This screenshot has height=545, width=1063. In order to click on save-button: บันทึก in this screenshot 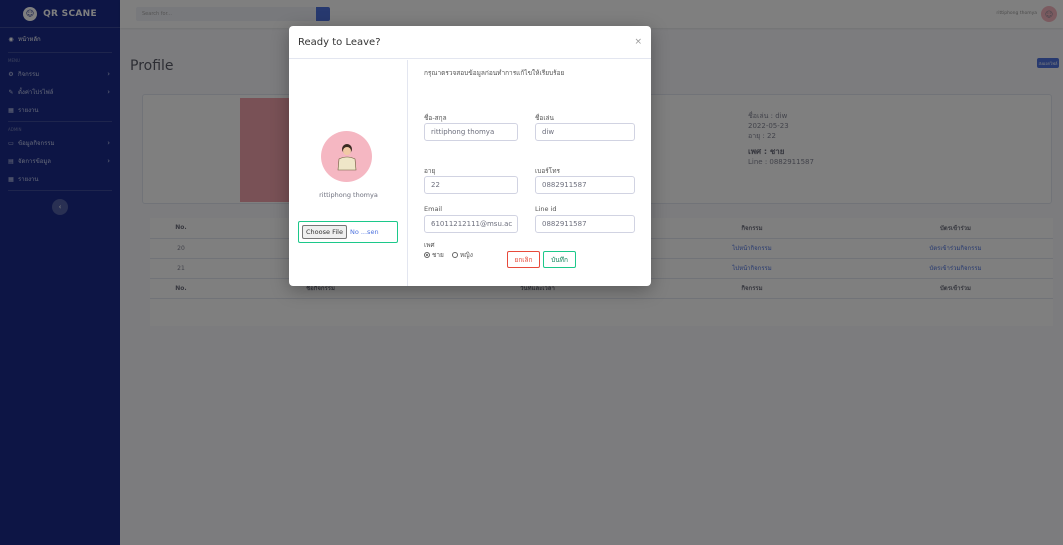, I will do `click(559, 259)`.